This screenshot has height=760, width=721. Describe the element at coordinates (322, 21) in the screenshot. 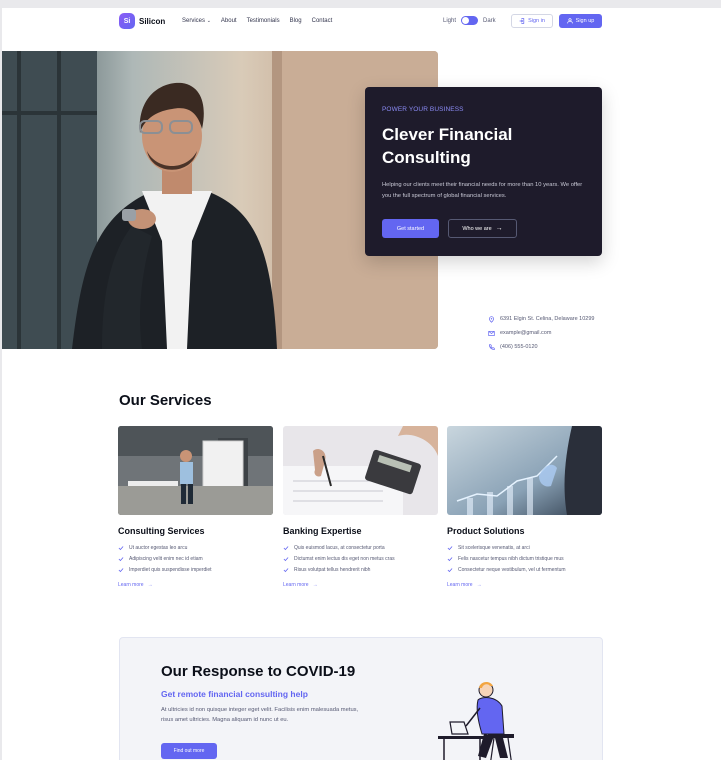

I see `nav-link-contact: Contact` at that location.